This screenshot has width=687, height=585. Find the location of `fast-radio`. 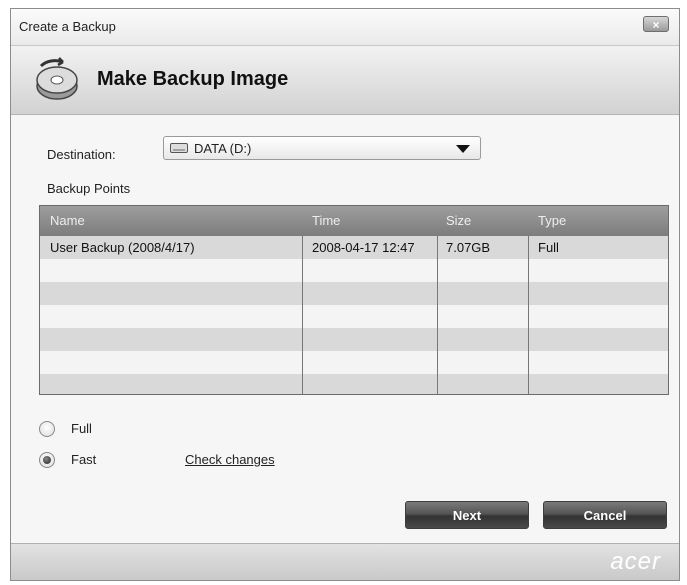

fast-radio is located at coordinates (47, 460).